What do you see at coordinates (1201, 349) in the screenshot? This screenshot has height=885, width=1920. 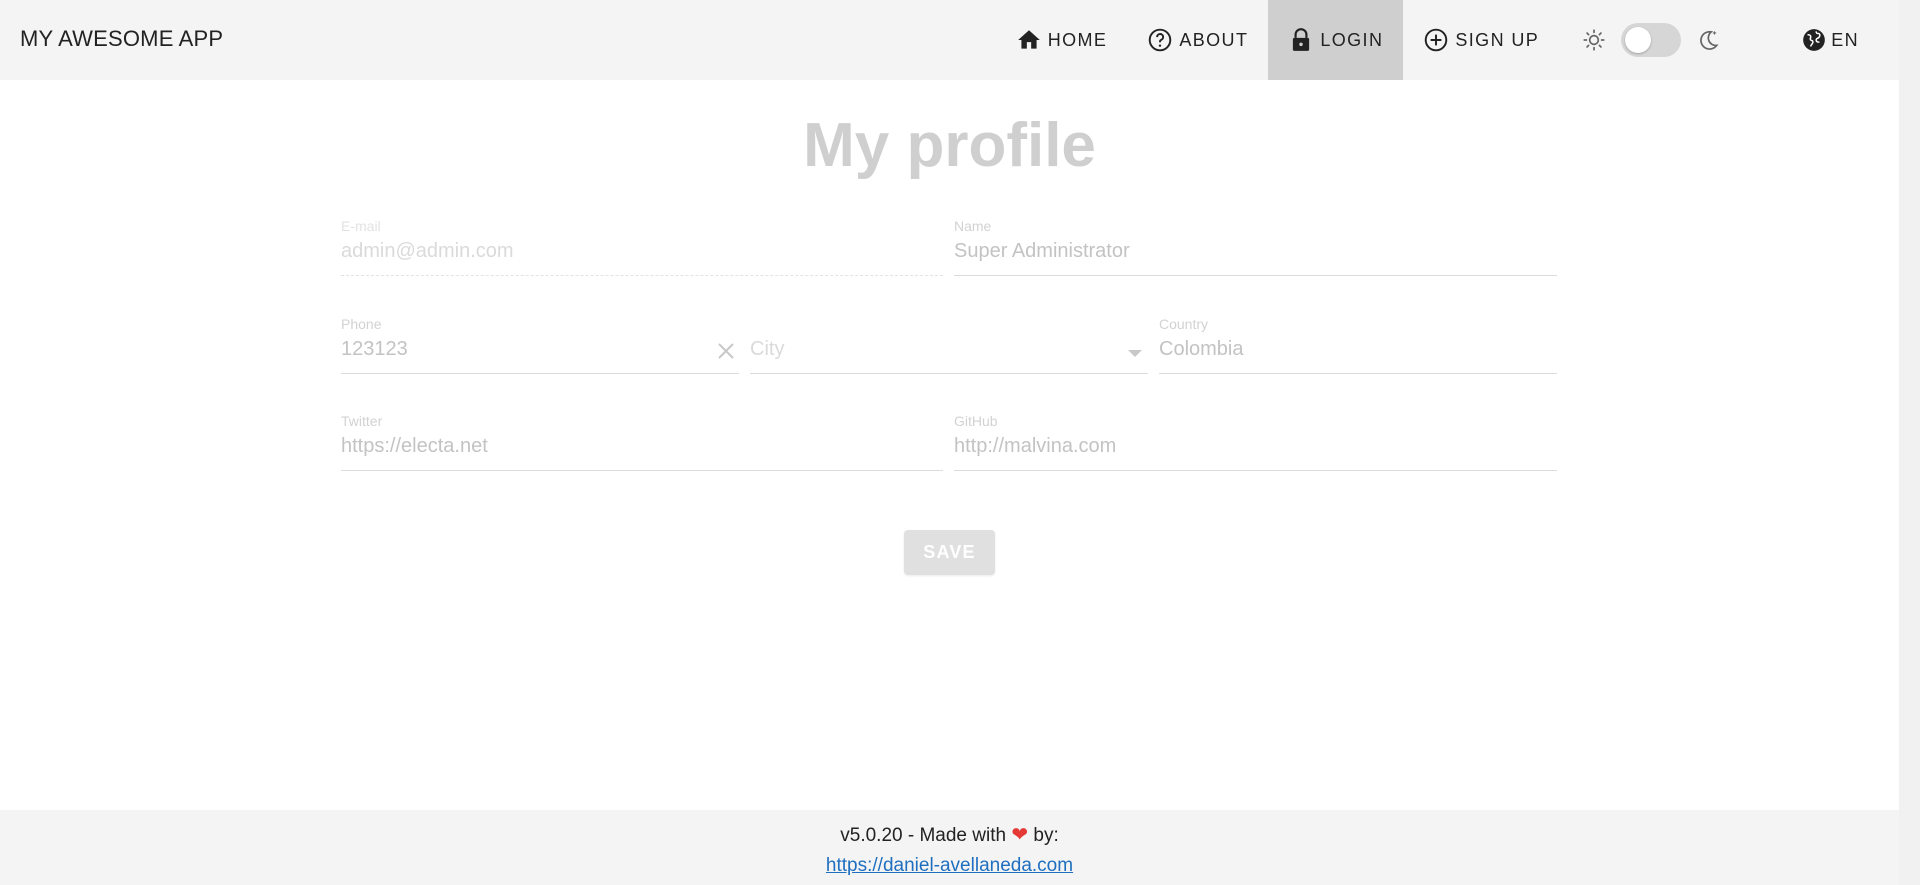 I see `country-value: Colombia` at bounding box center [1201, 349].